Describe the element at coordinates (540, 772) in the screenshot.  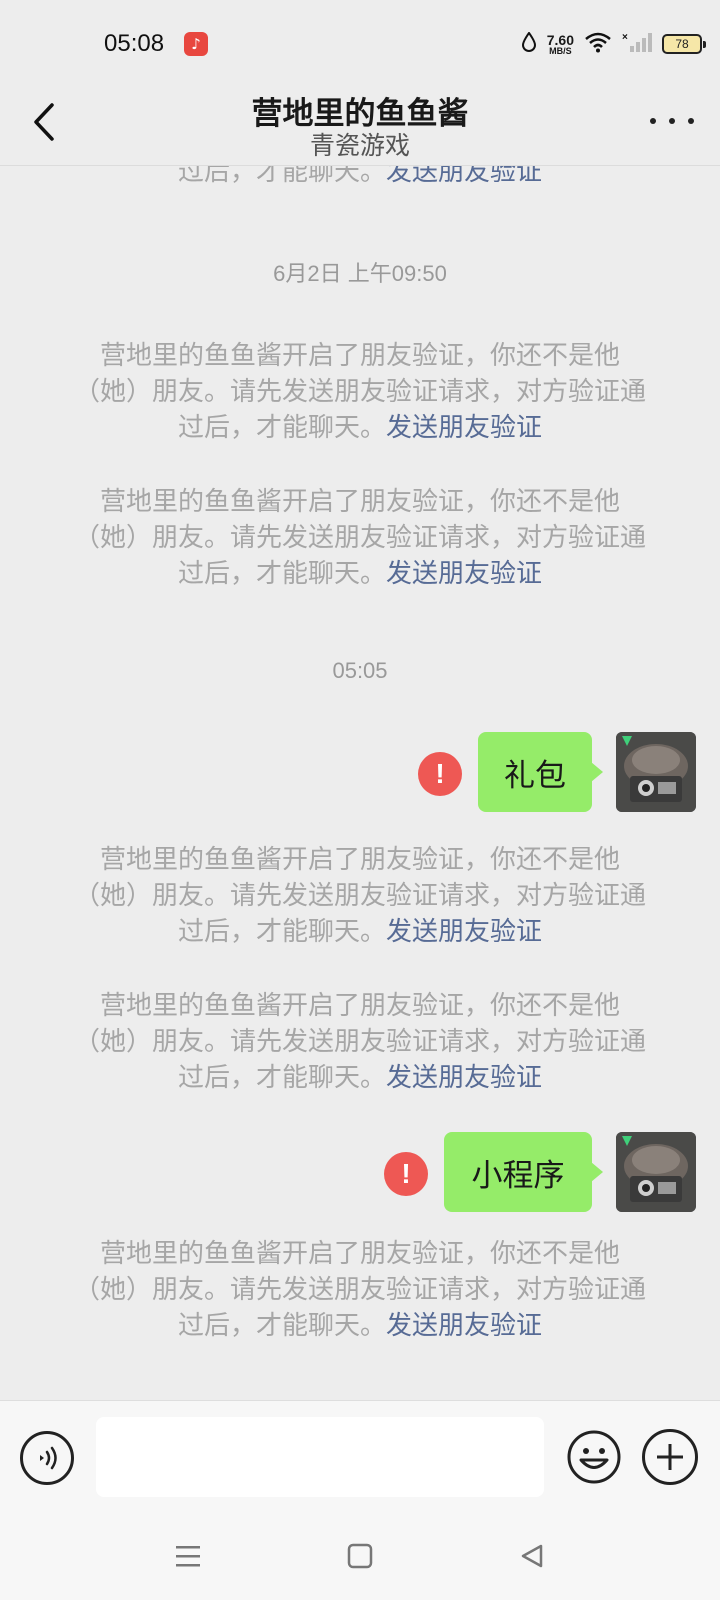
I see `sent-message-bubble: 礼包` at that location.